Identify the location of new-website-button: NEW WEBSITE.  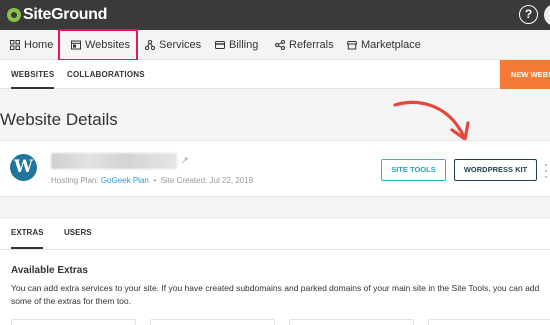
(525, 74).